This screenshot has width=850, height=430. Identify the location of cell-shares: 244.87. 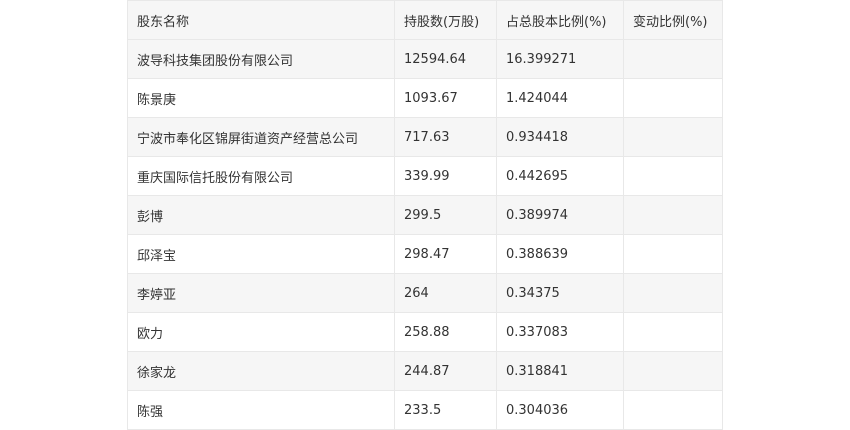
(445, 371).